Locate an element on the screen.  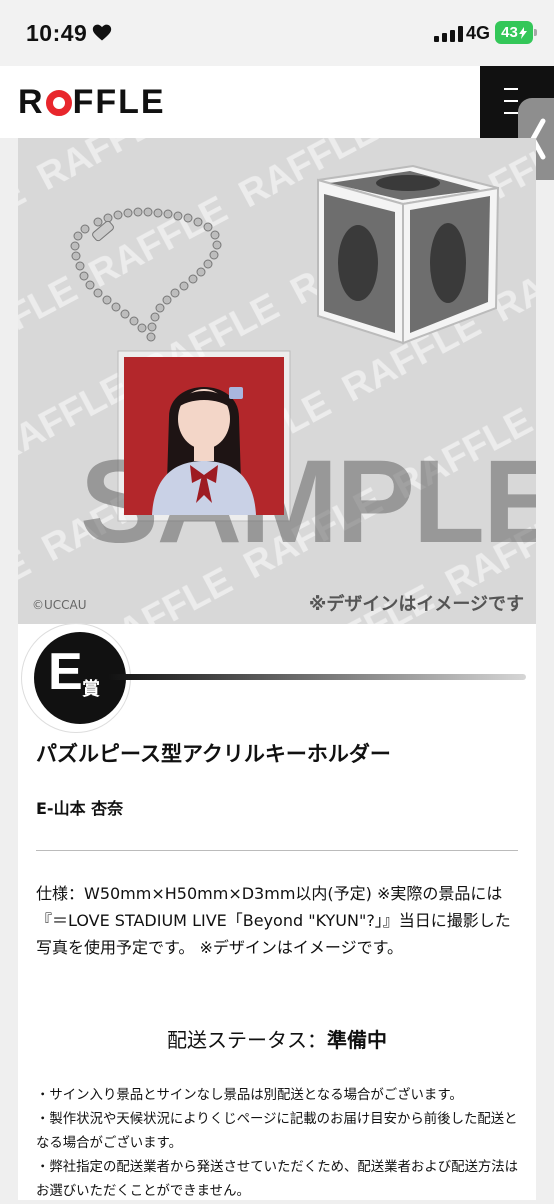
logo-text-start: R is located at coordinates (31, 102).